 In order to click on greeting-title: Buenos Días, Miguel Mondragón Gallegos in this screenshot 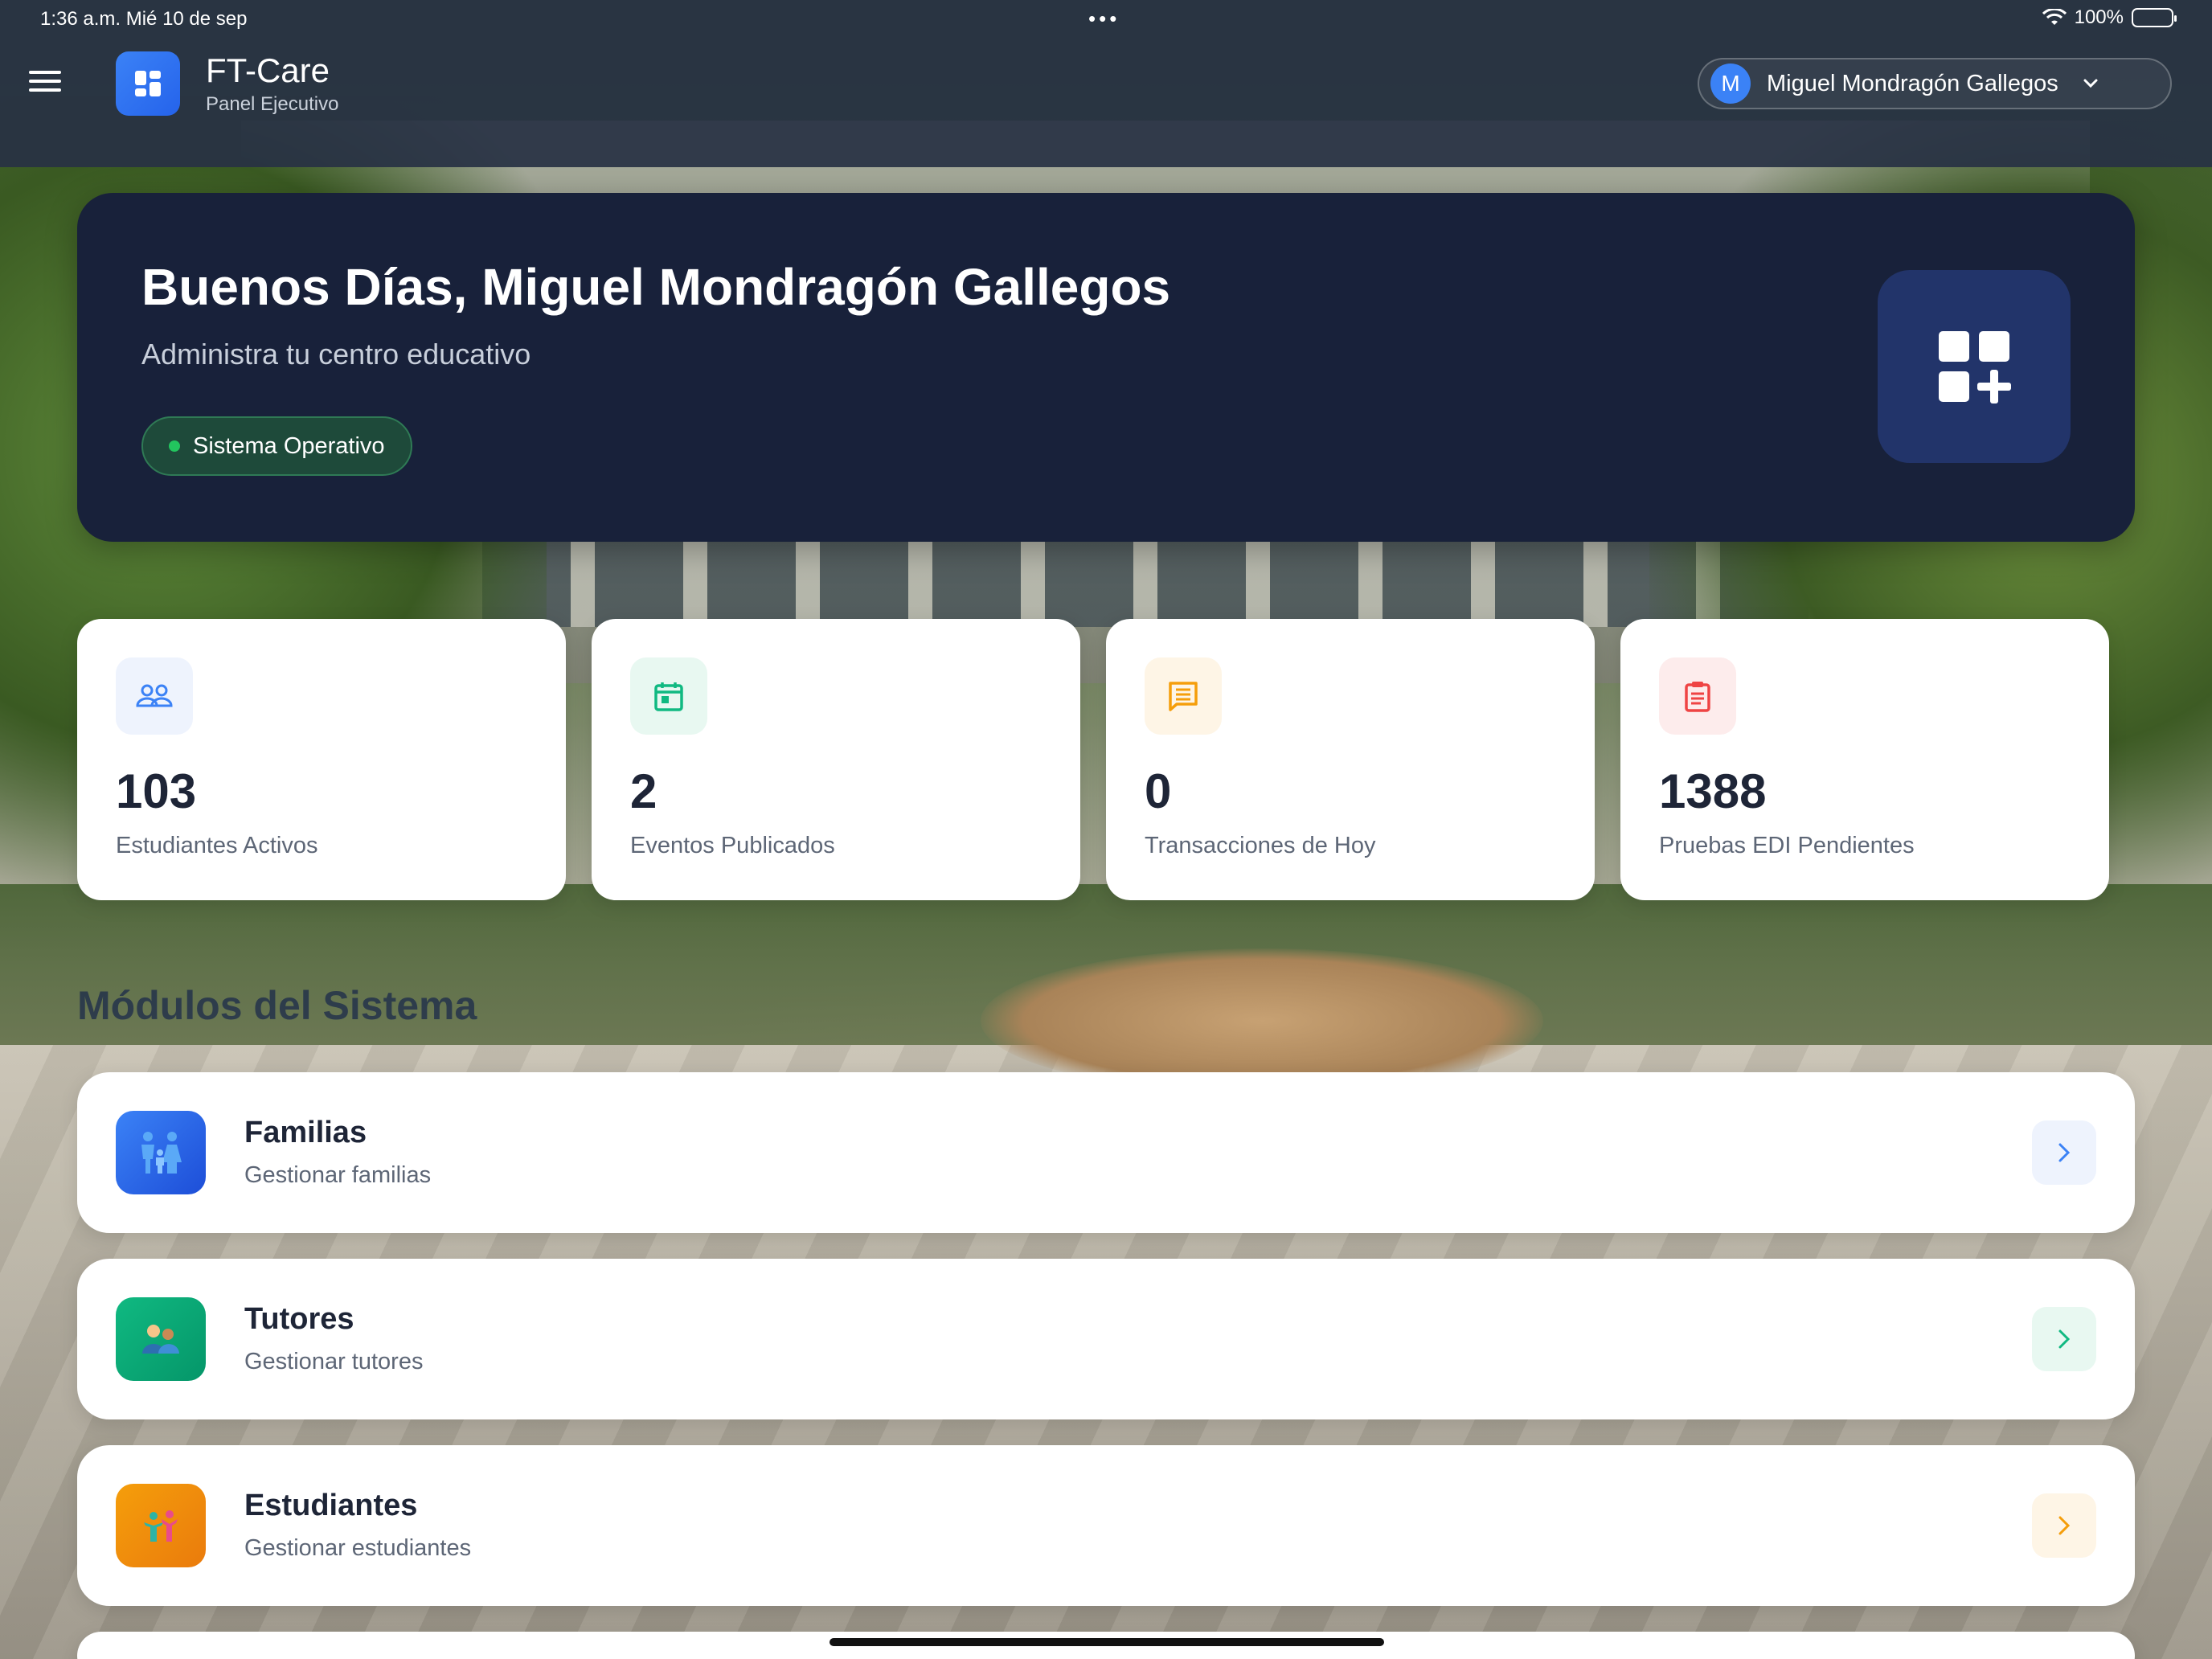, I will do `click(656, 287)`.